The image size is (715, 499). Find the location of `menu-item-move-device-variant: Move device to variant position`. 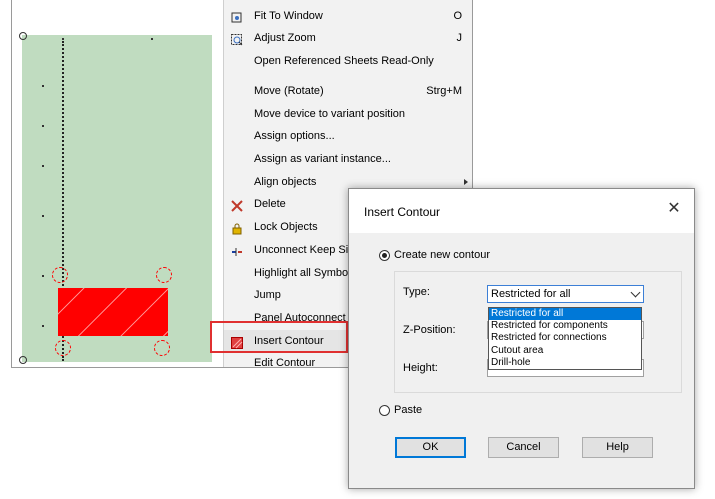

menu-item-move-device-variant: Move device to variant position is located at coordinates (348, 114).